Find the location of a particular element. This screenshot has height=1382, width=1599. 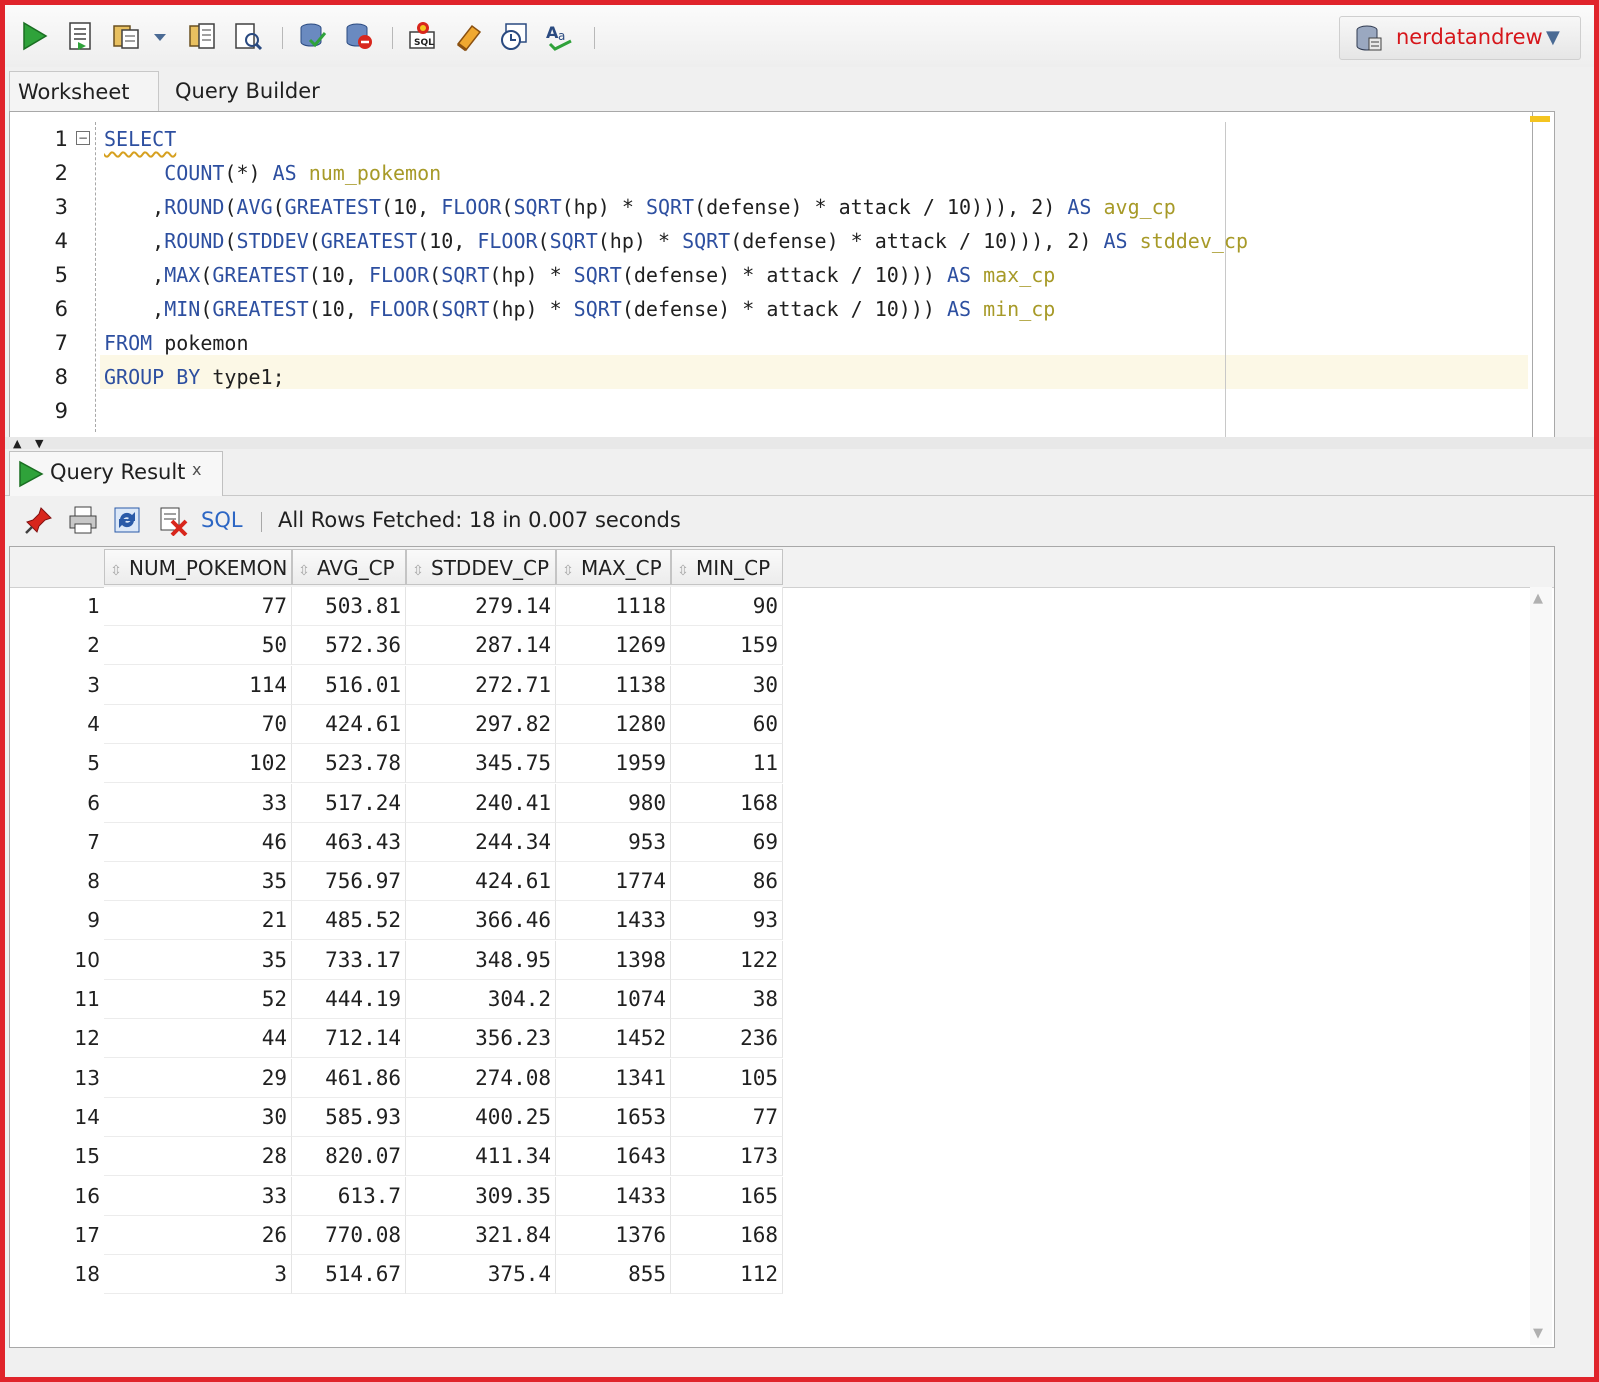

table-cell: 240.41 is located at coordinates (481, 803).